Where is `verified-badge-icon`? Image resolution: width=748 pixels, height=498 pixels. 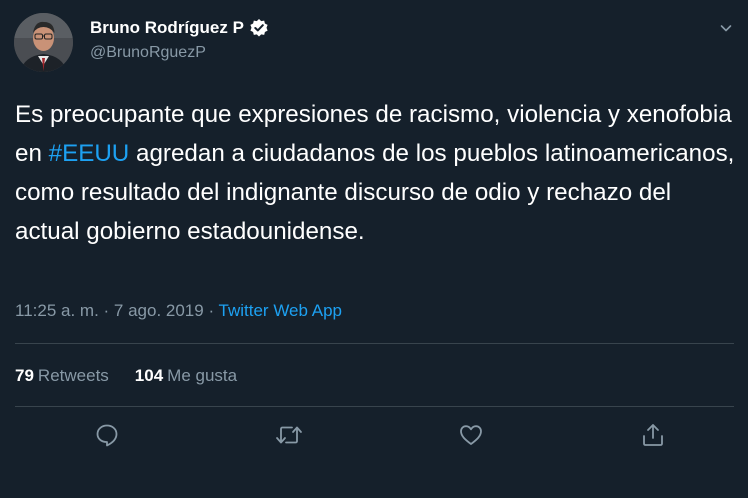
verified-badge-icon is located at coordinates (259, 28).